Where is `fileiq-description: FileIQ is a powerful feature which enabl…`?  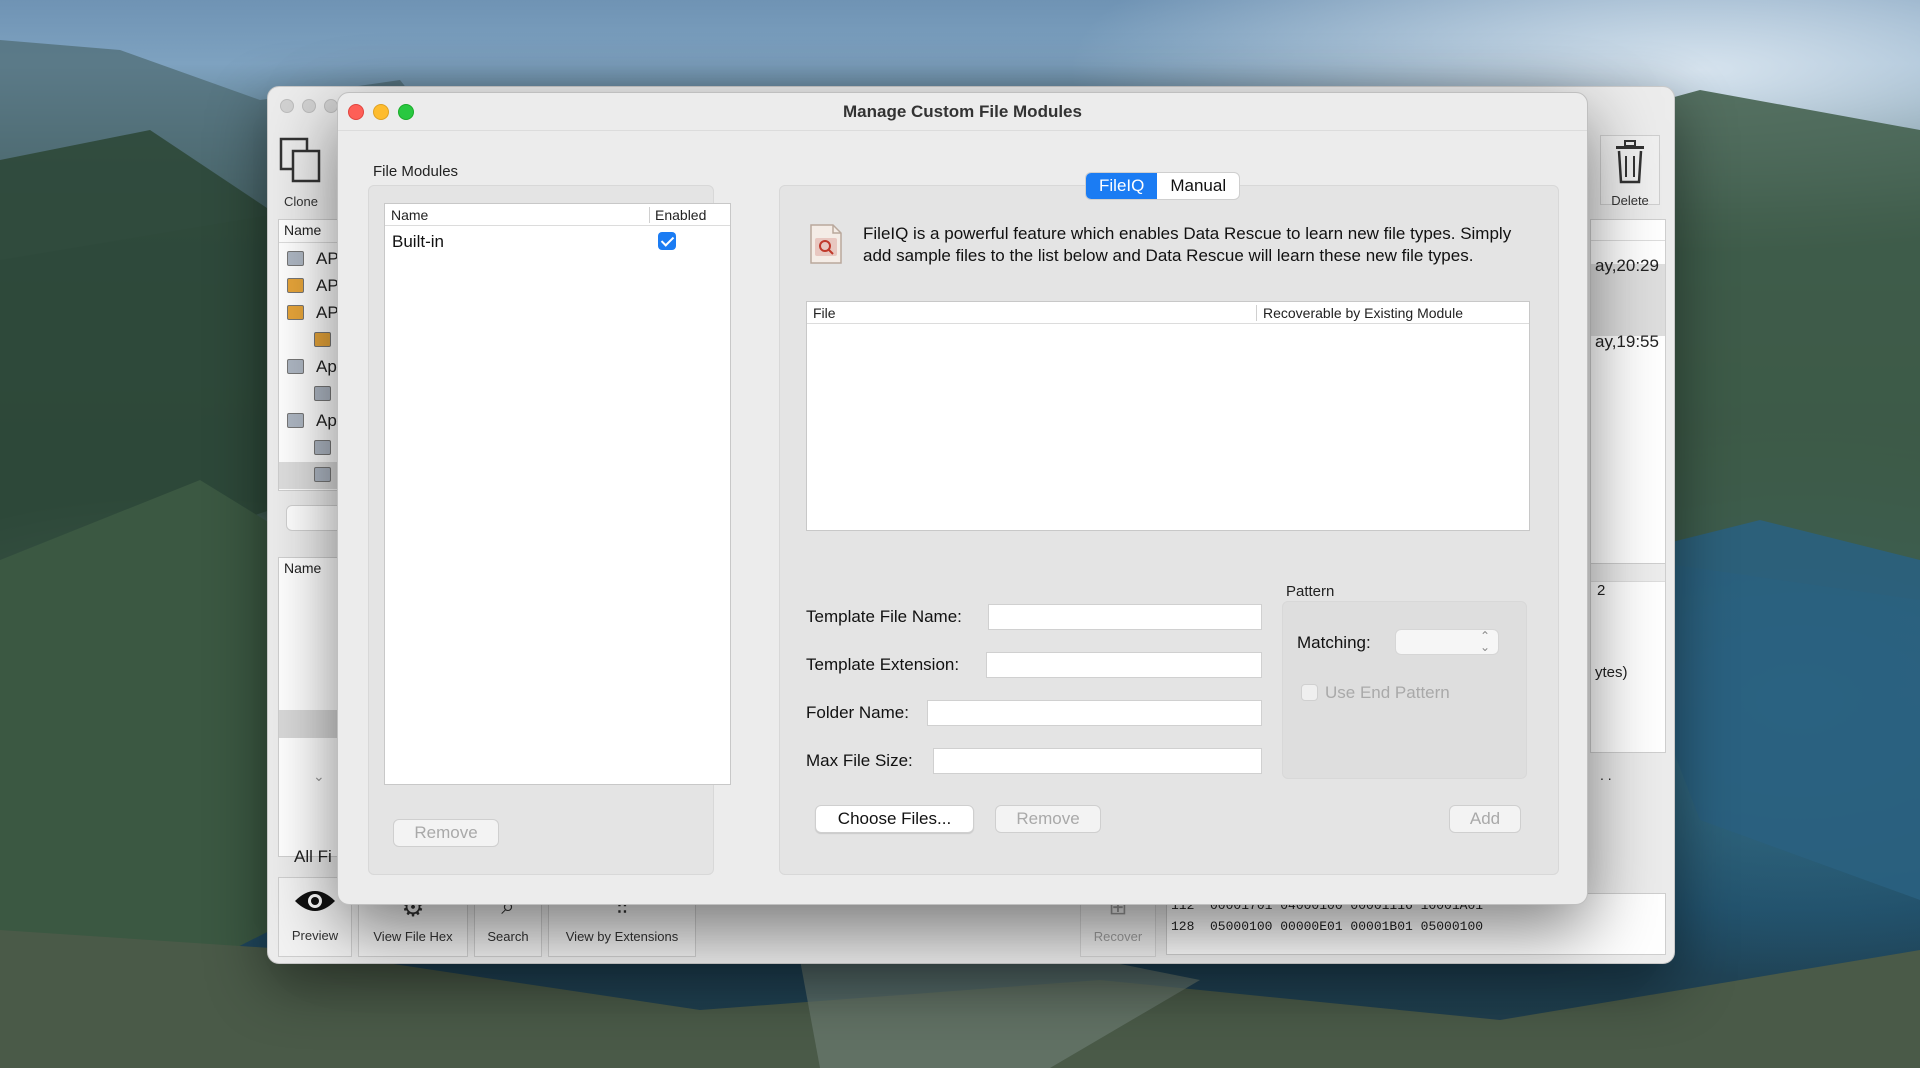
fileiq-description: FileIQ is a powerful feature which enabl… is located at coordinates (1187, 244).